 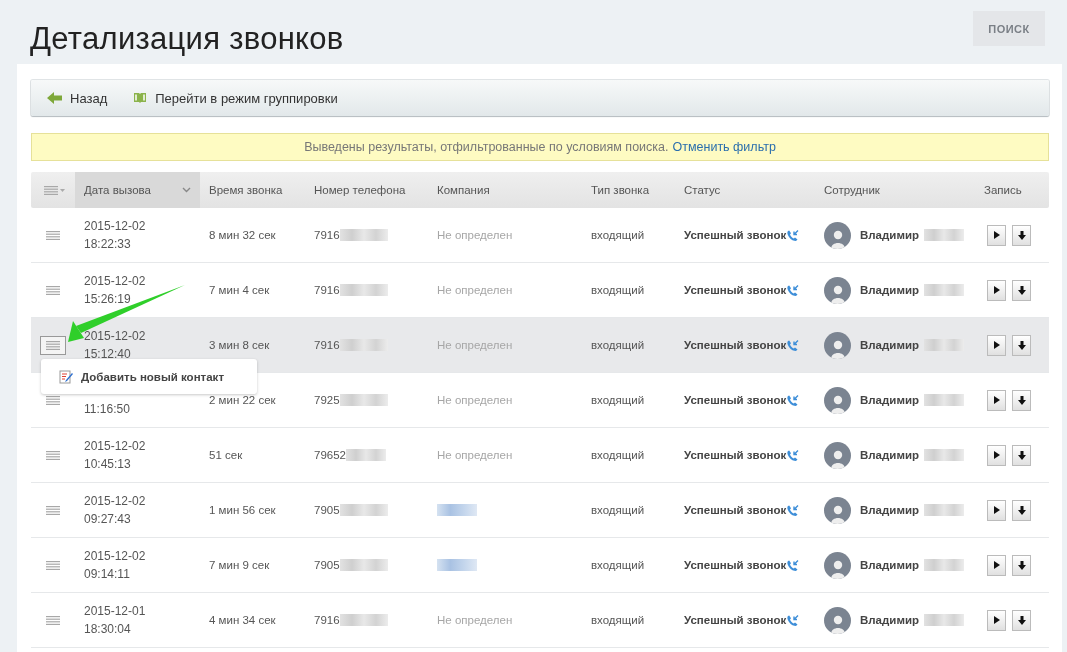 I want to click on call-time: 09:27:43, so click(x=108, y=519).